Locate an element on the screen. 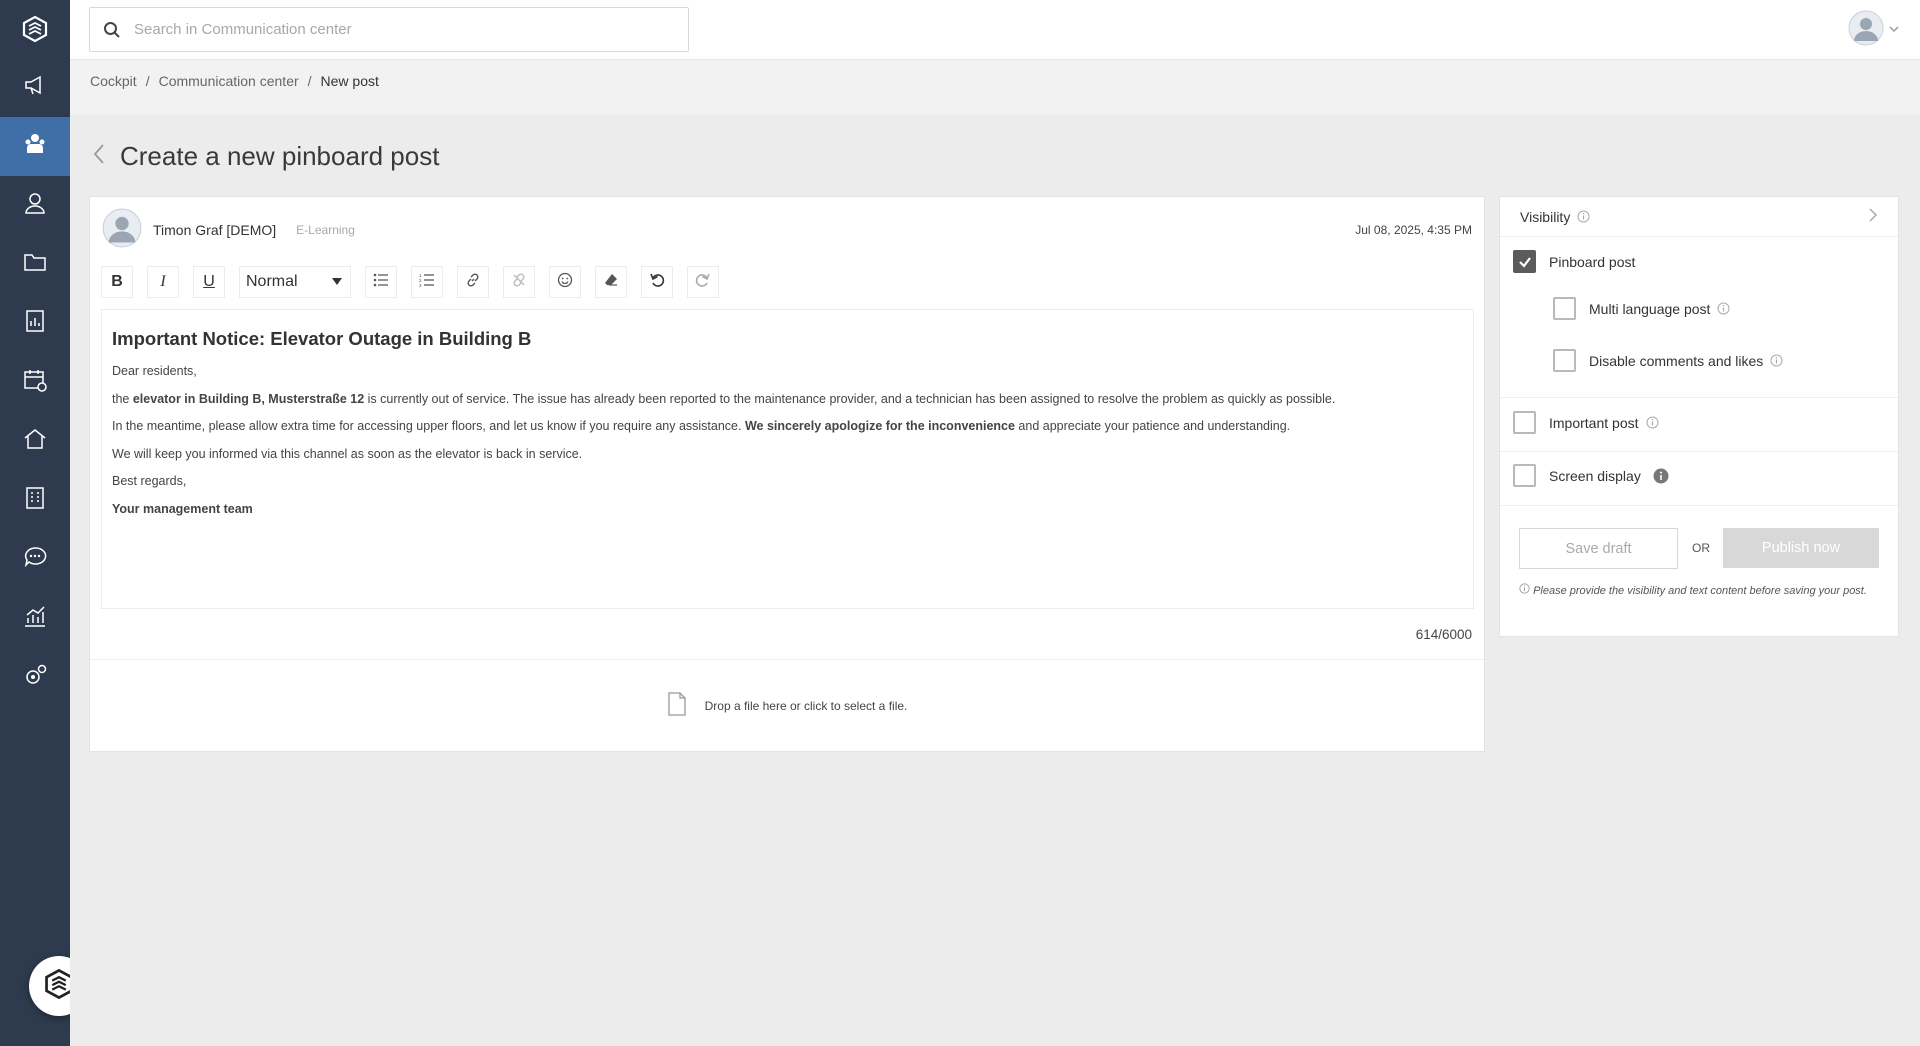 Image resolution: width=1920 pixels, height=1046 pixels. multi-language-label: Multi language post is located at coordinates (1650, 308).